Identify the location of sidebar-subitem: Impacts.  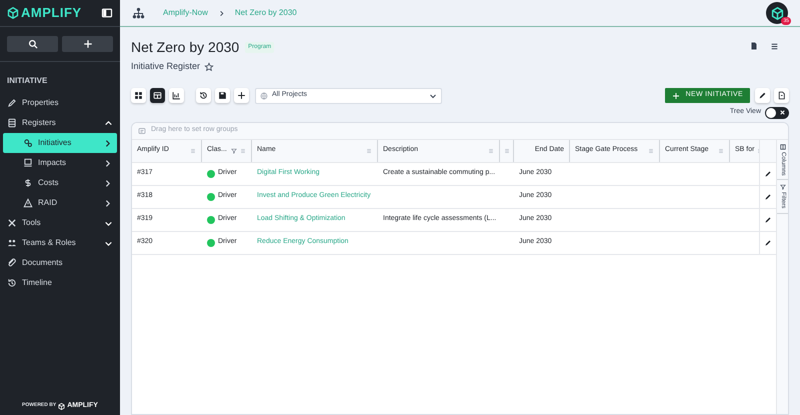
(60, 163).